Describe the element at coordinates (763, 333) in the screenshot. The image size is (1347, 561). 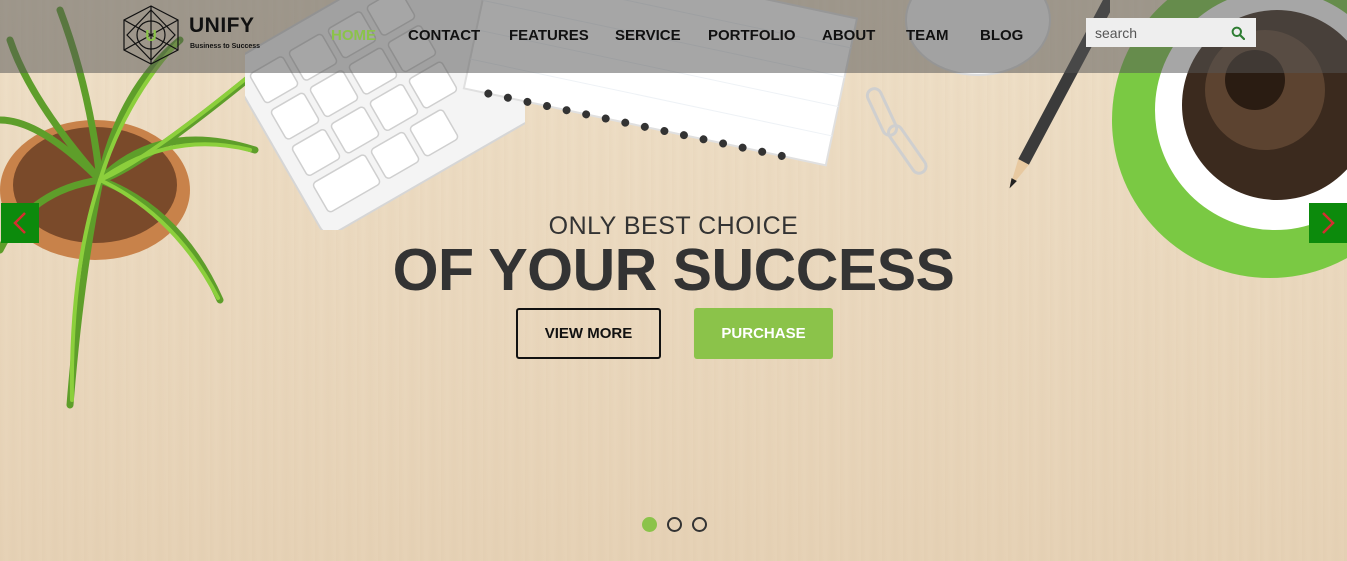
I see `purchase-button: PURCHASE` at that location.